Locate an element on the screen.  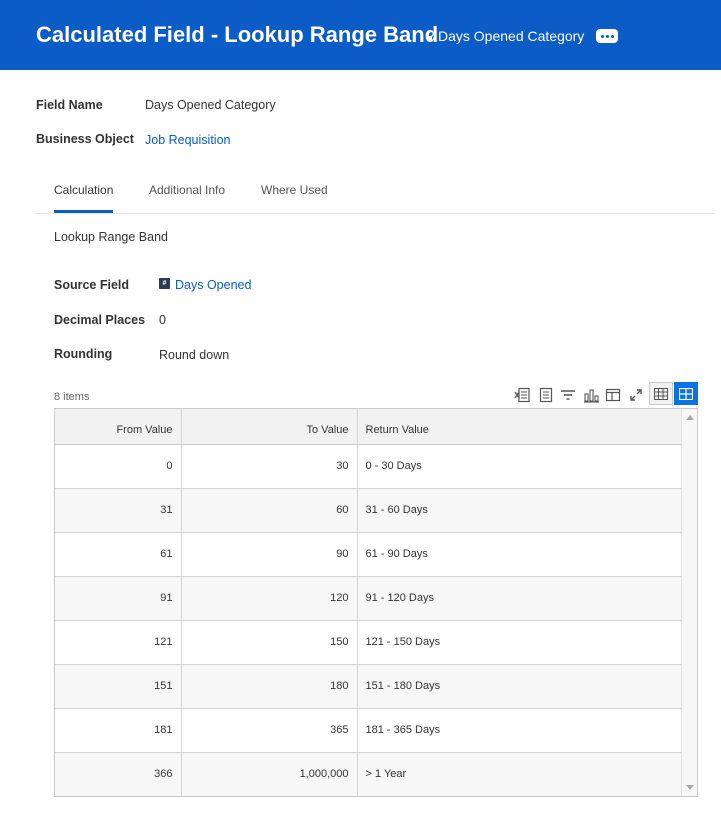
cell-return-value: 91 - 120 Days is located at coordinates (520, 598).